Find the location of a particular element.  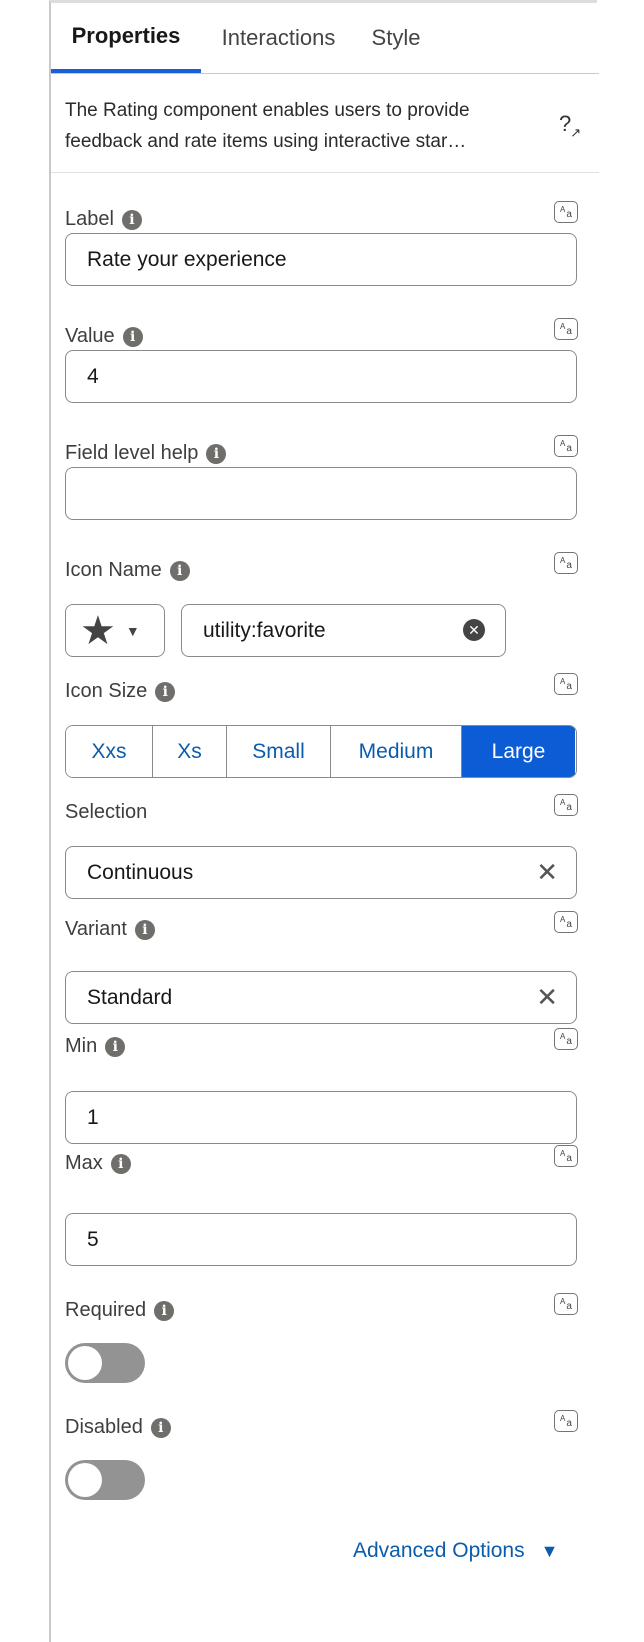

label-input: Rate your experience is located at coordinates (321, 259).